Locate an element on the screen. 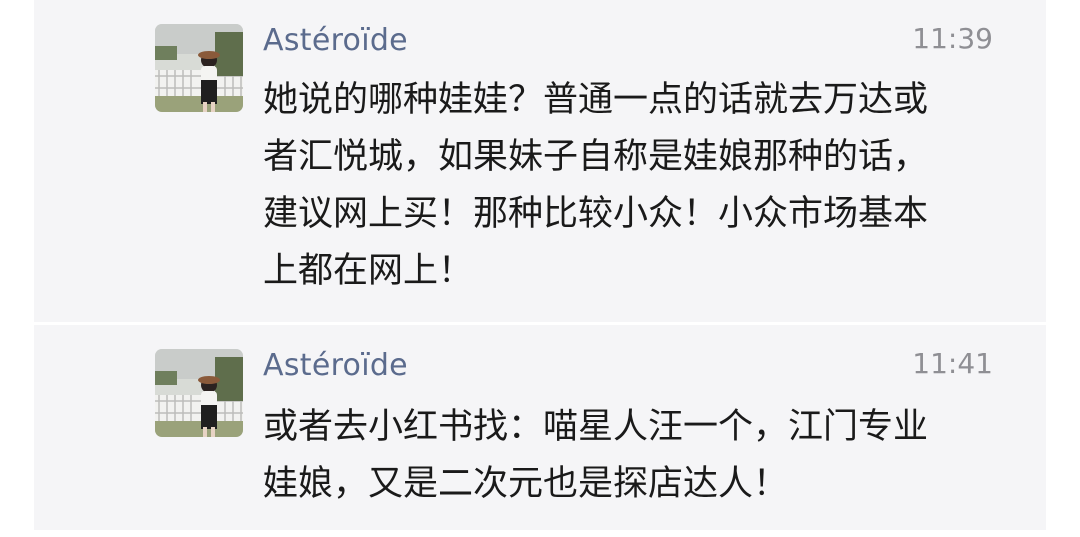 The image size is (1080, 537). message-line: 娃娘，又是二次元也是探店达人！ is located at coordinates (526, 484).